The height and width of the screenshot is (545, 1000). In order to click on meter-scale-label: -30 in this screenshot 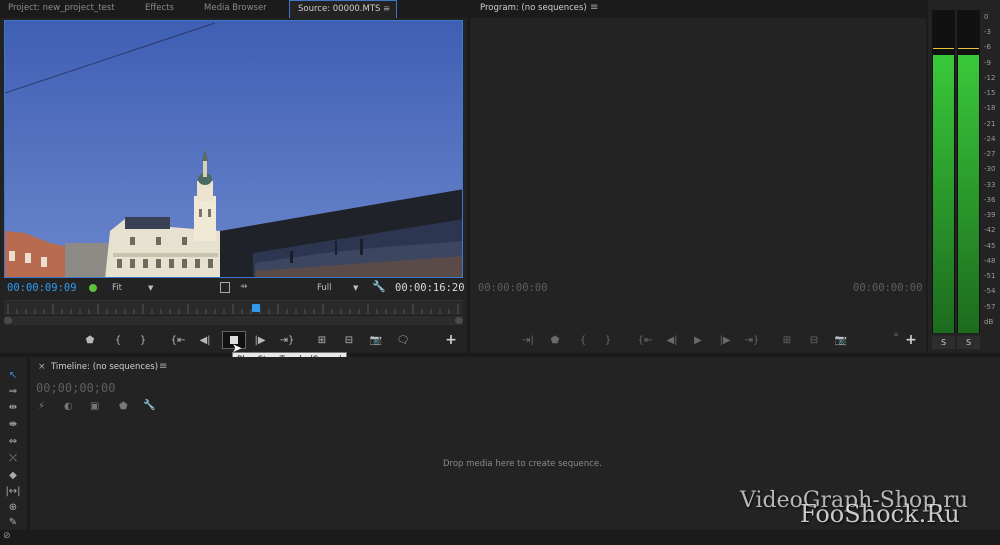, I will do `click(990, 169)`.